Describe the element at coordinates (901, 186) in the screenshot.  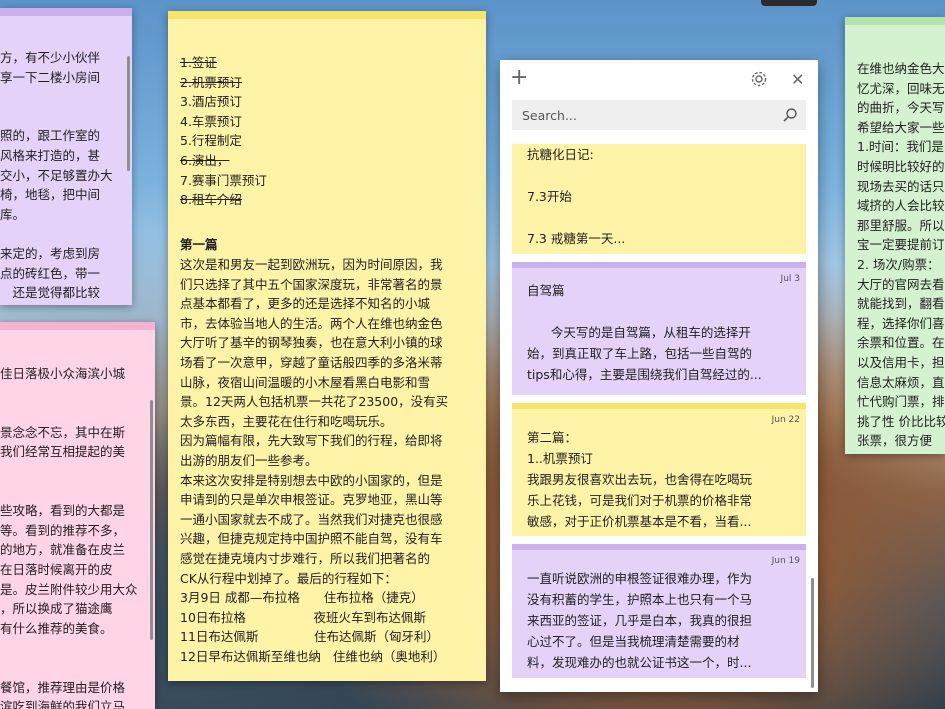
I see `note-line: 现场去买的话只` at that location.